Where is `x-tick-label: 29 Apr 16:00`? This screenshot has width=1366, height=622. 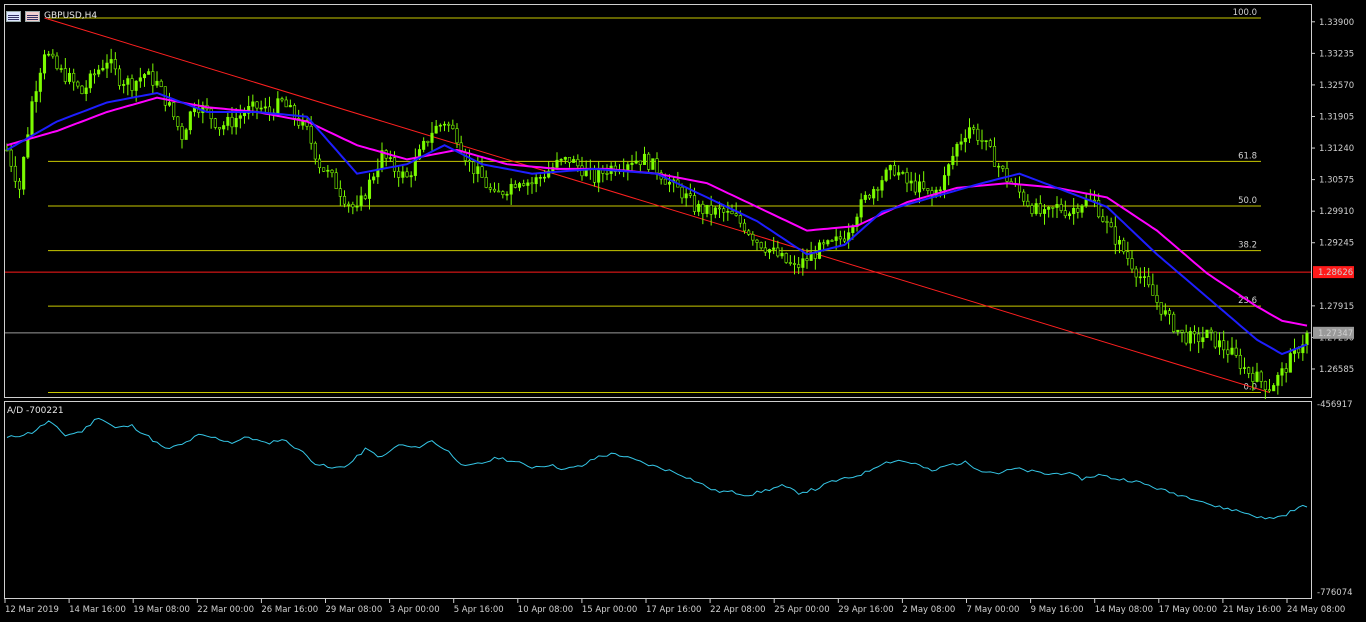
x-tick-label: 29 Apr 16:00 is located at coordinates (865, 610).